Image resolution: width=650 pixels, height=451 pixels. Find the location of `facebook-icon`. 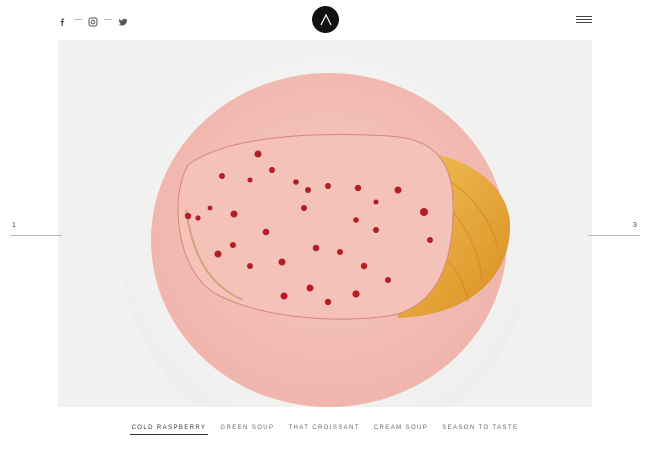

facebook-icon is located at coordinates (63, 20).